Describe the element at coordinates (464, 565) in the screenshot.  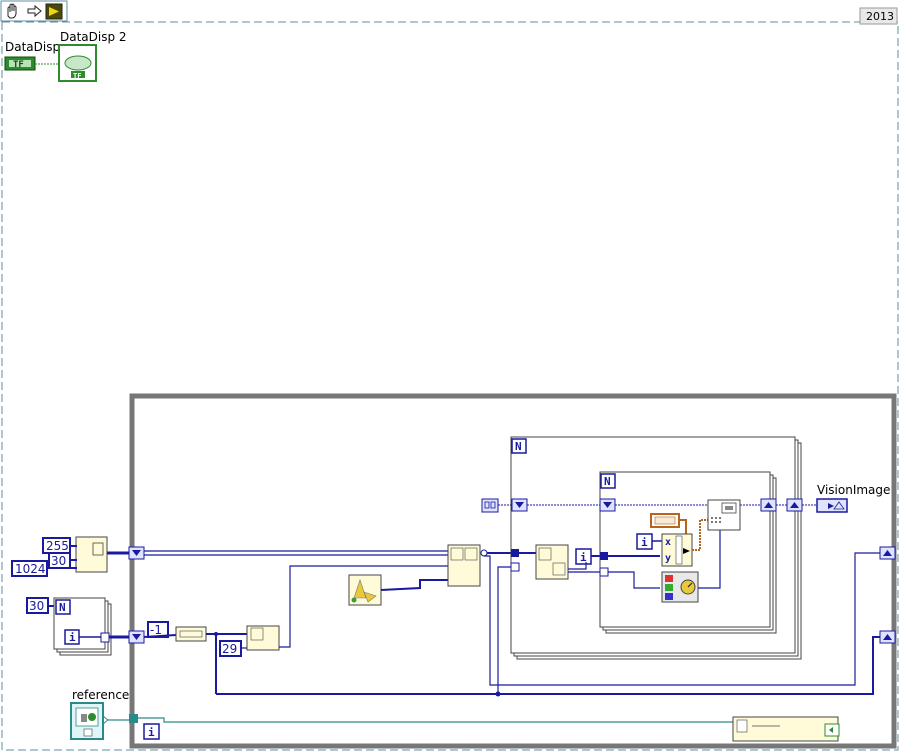
I see `index-array-node` at that location.